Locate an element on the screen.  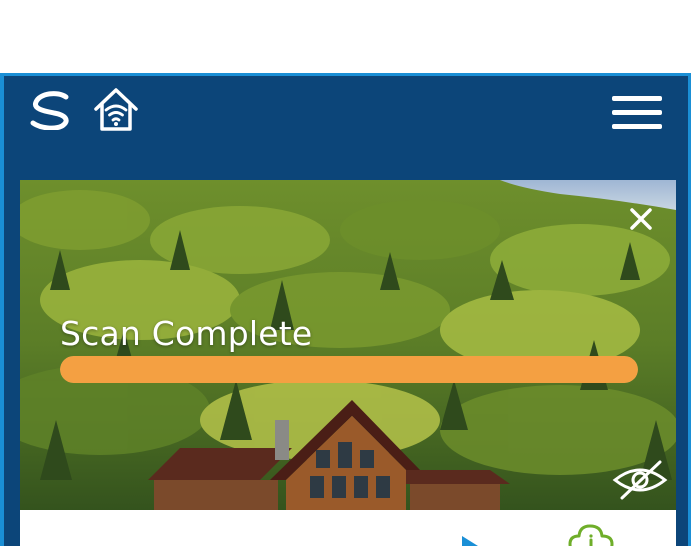
cloud-info-icon is located at coordinates (591, 532).